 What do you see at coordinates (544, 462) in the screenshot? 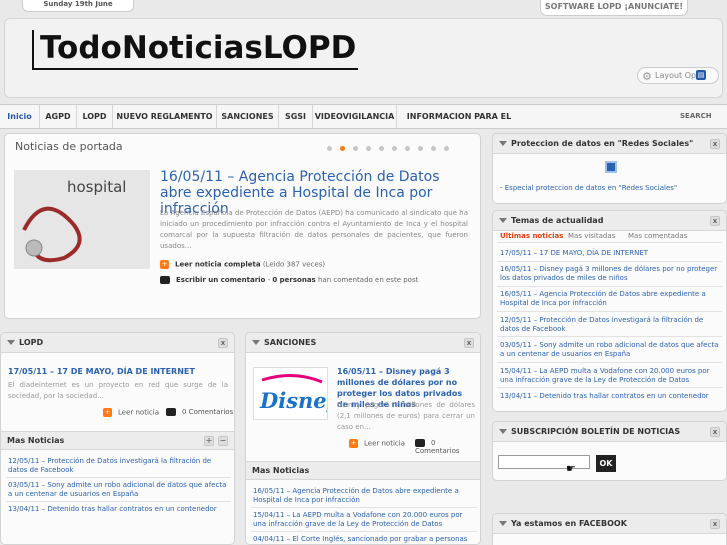
I see `newsletter-email-input` at bounding box center [544, 462].